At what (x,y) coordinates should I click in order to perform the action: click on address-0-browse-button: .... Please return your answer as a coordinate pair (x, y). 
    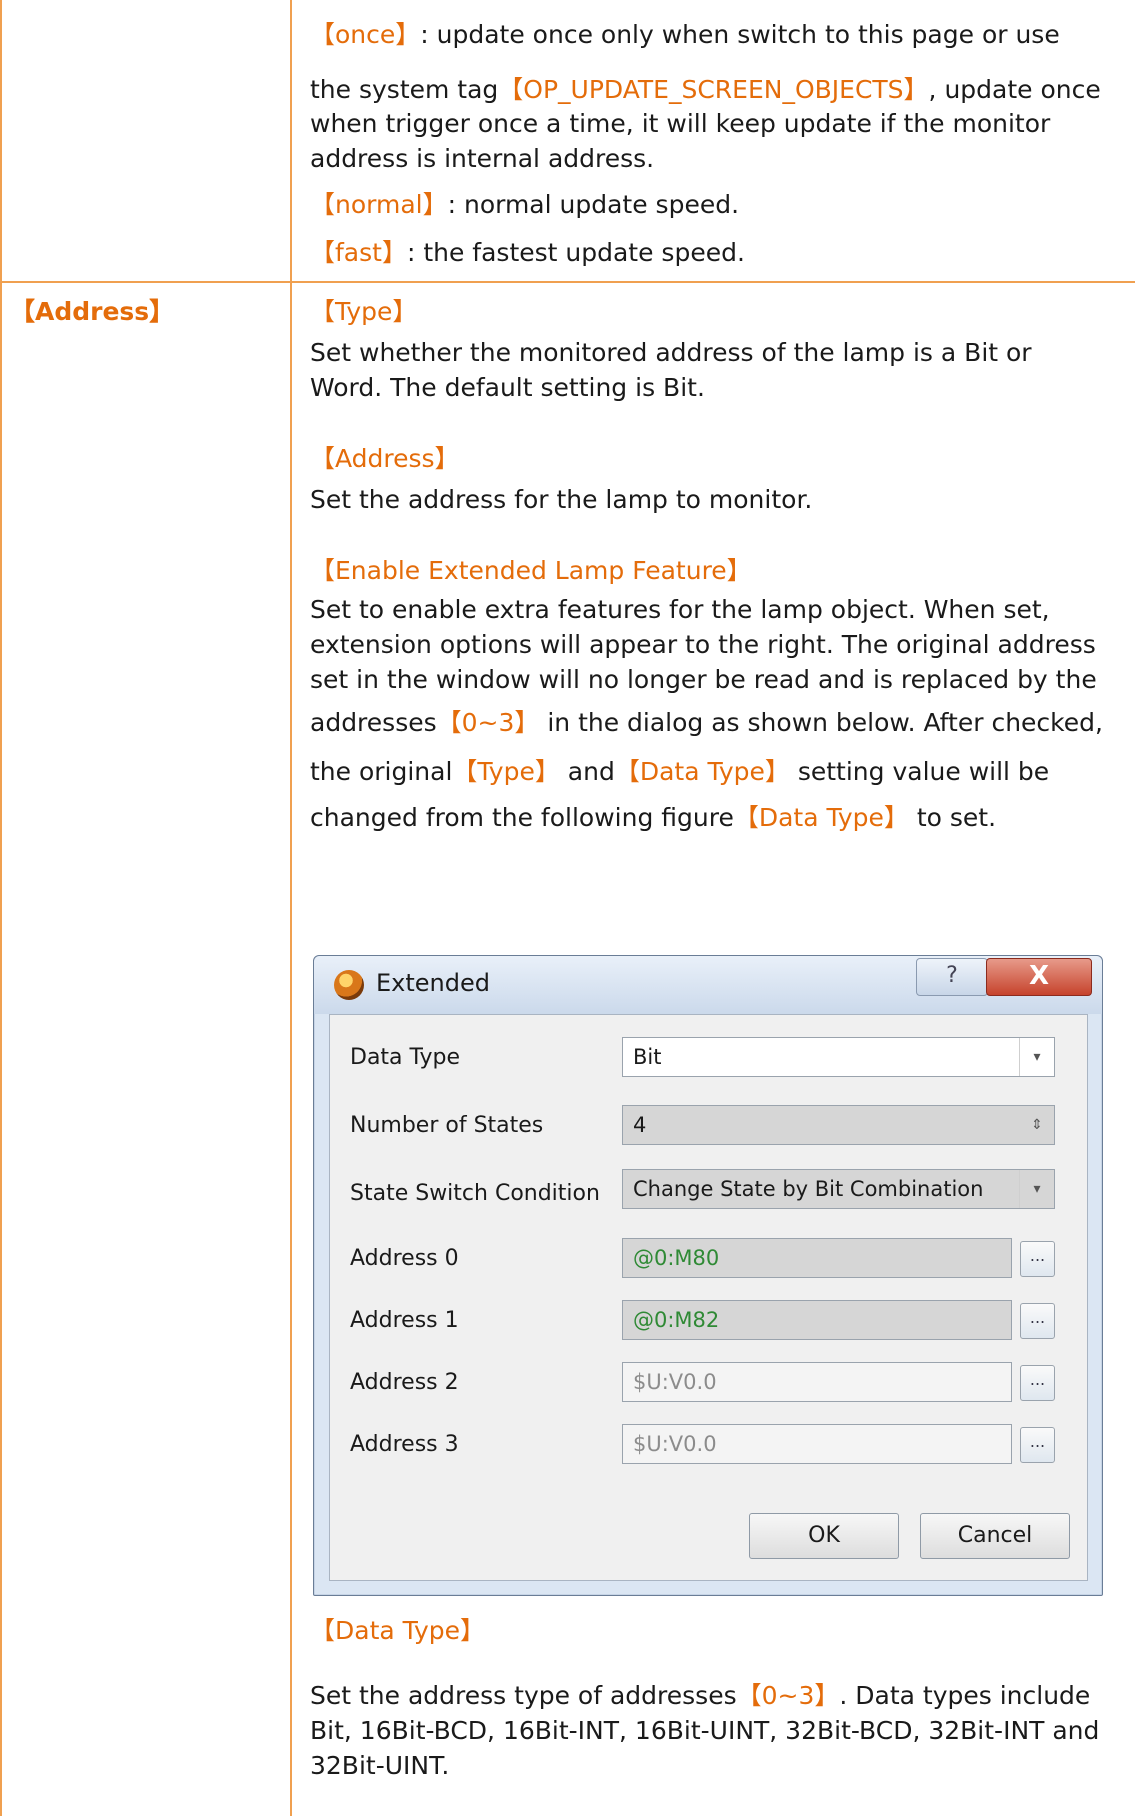
    Looking at the image, I should click on (1037, 1259).